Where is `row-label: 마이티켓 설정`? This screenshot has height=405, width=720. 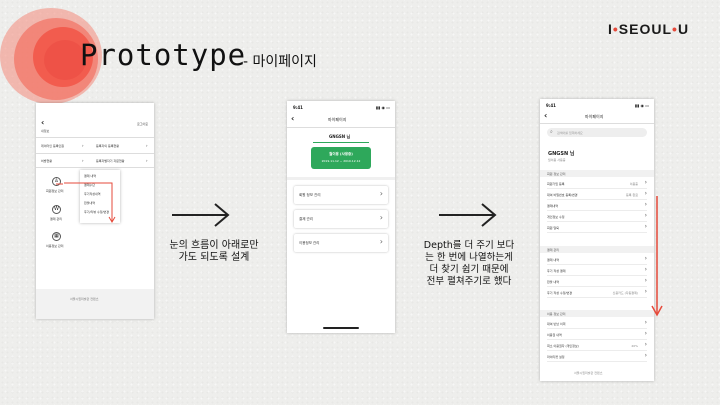
row-label: 마이티켓 설정 is located at coordinates (556, 357).